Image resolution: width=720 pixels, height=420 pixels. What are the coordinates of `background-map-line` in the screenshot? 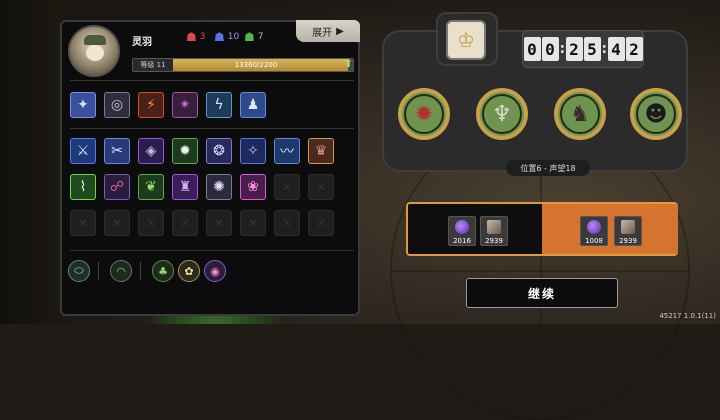 It's located at (540, 271).